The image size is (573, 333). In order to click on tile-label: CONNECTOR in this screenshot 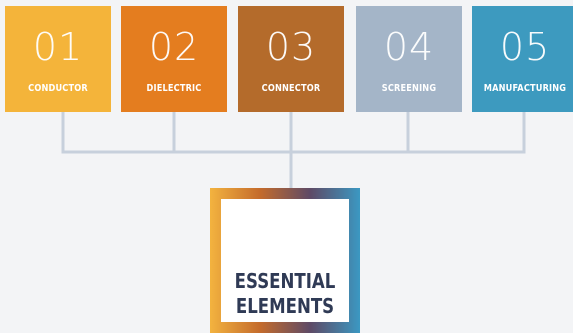, I will do `click(291, 88)`.